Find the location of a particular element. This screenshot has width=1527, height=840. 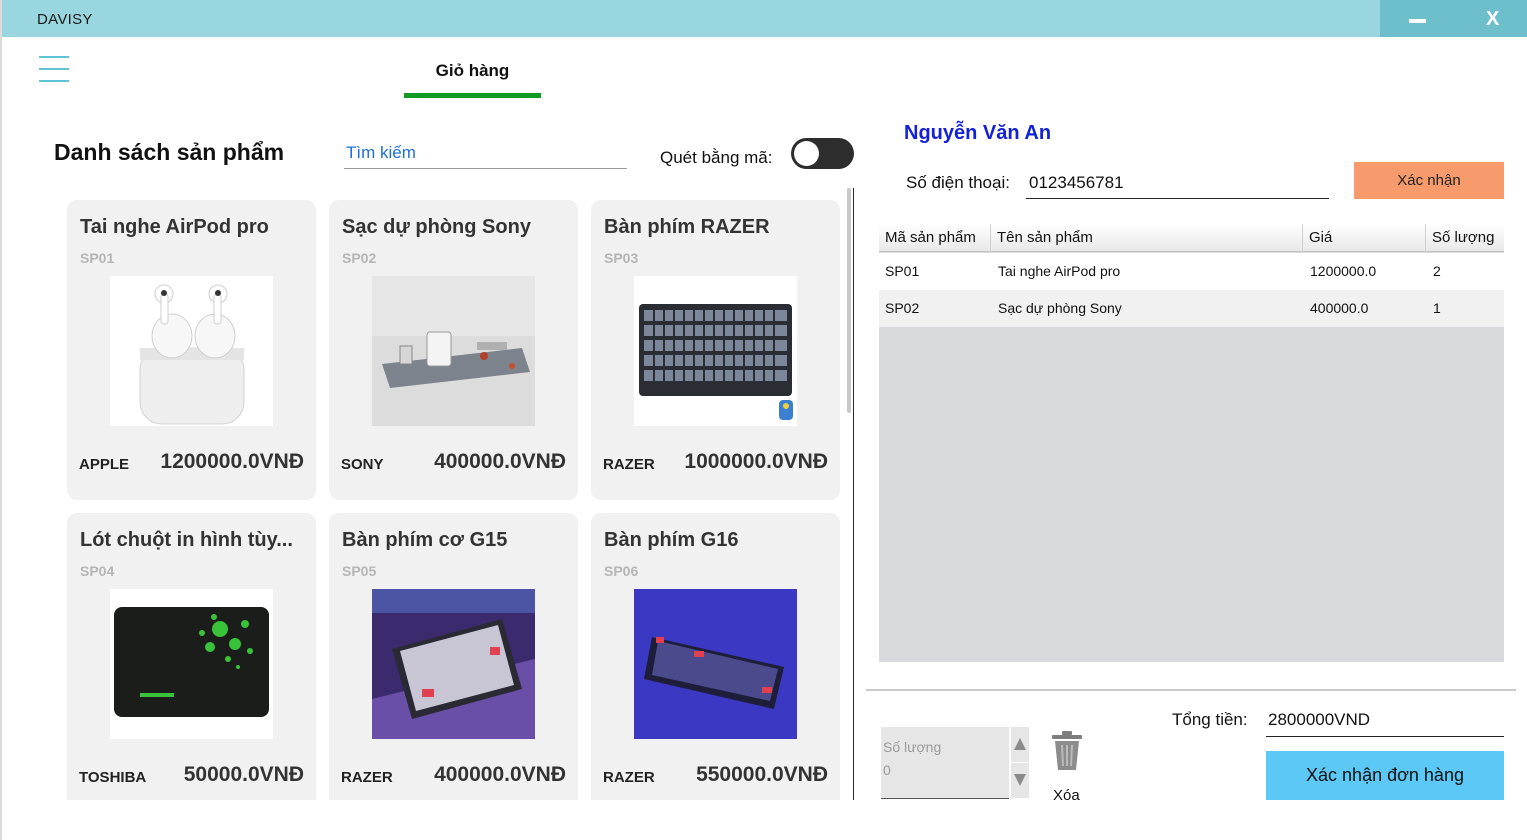

tab-cart-label: Giỏ hàng is located at coordinates (472, 70).